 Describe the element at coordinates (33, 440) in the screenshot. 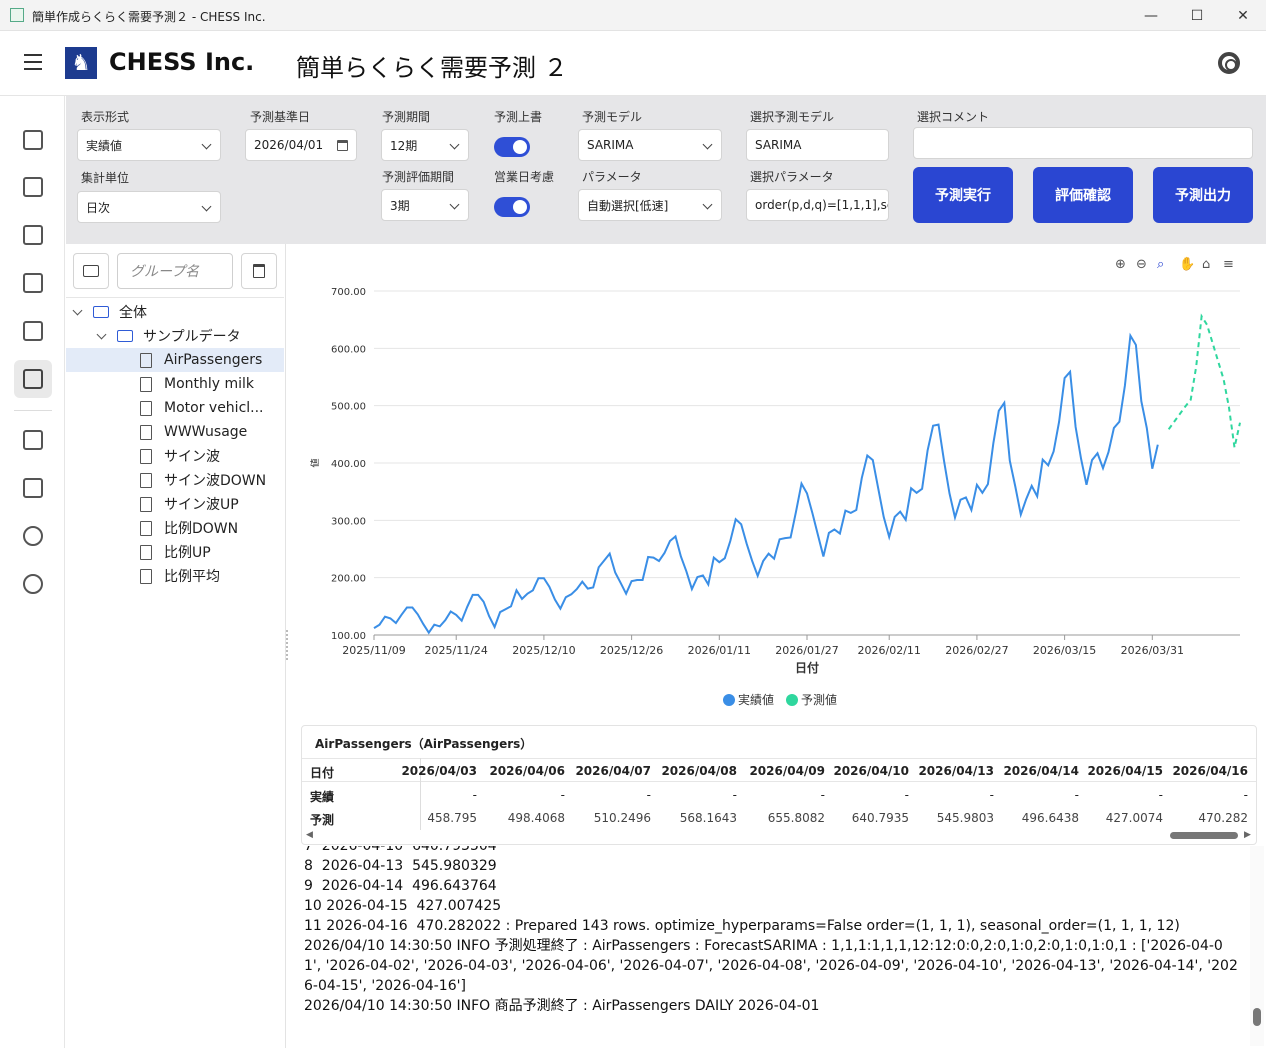

I see `db-refresh-icon` at that location.